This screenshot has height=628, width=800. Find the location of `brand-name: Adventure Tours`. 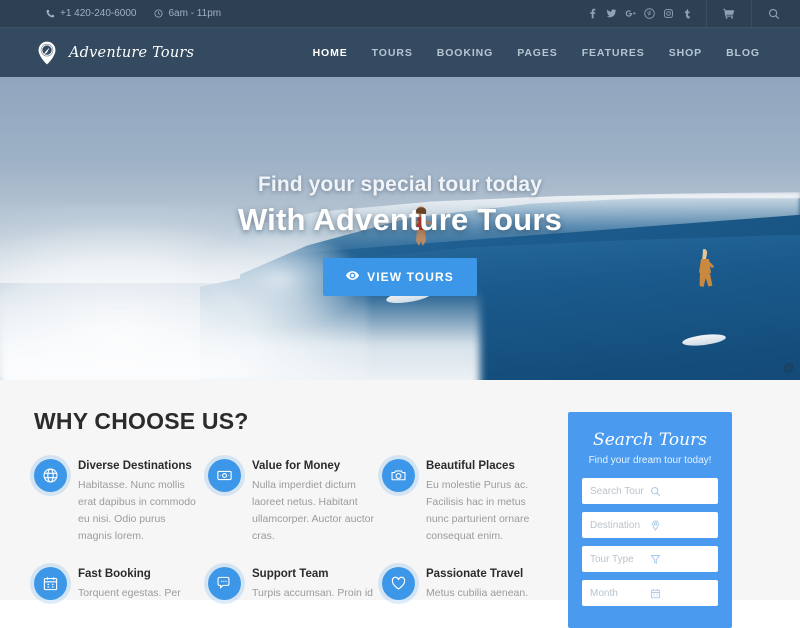

brand-name: Adventure Tours is located at coordinates (132, 52).